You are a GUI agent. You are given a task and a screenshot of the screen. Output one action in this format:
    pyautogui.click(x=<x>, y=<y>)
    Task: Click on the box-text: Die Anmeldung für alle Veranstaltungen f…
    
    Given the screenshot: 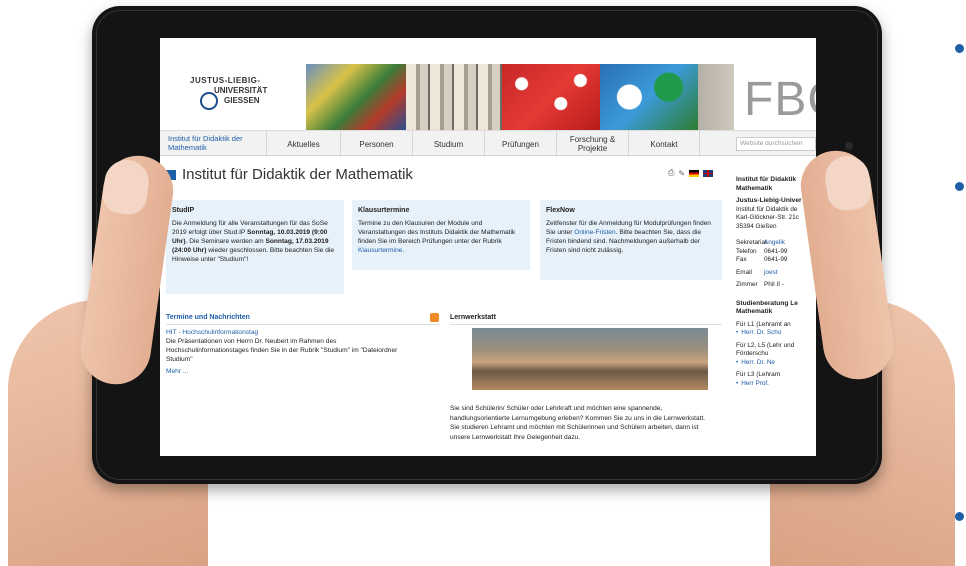 What is the action you would take?
    pyautogui.click(x=253, y=241)
    